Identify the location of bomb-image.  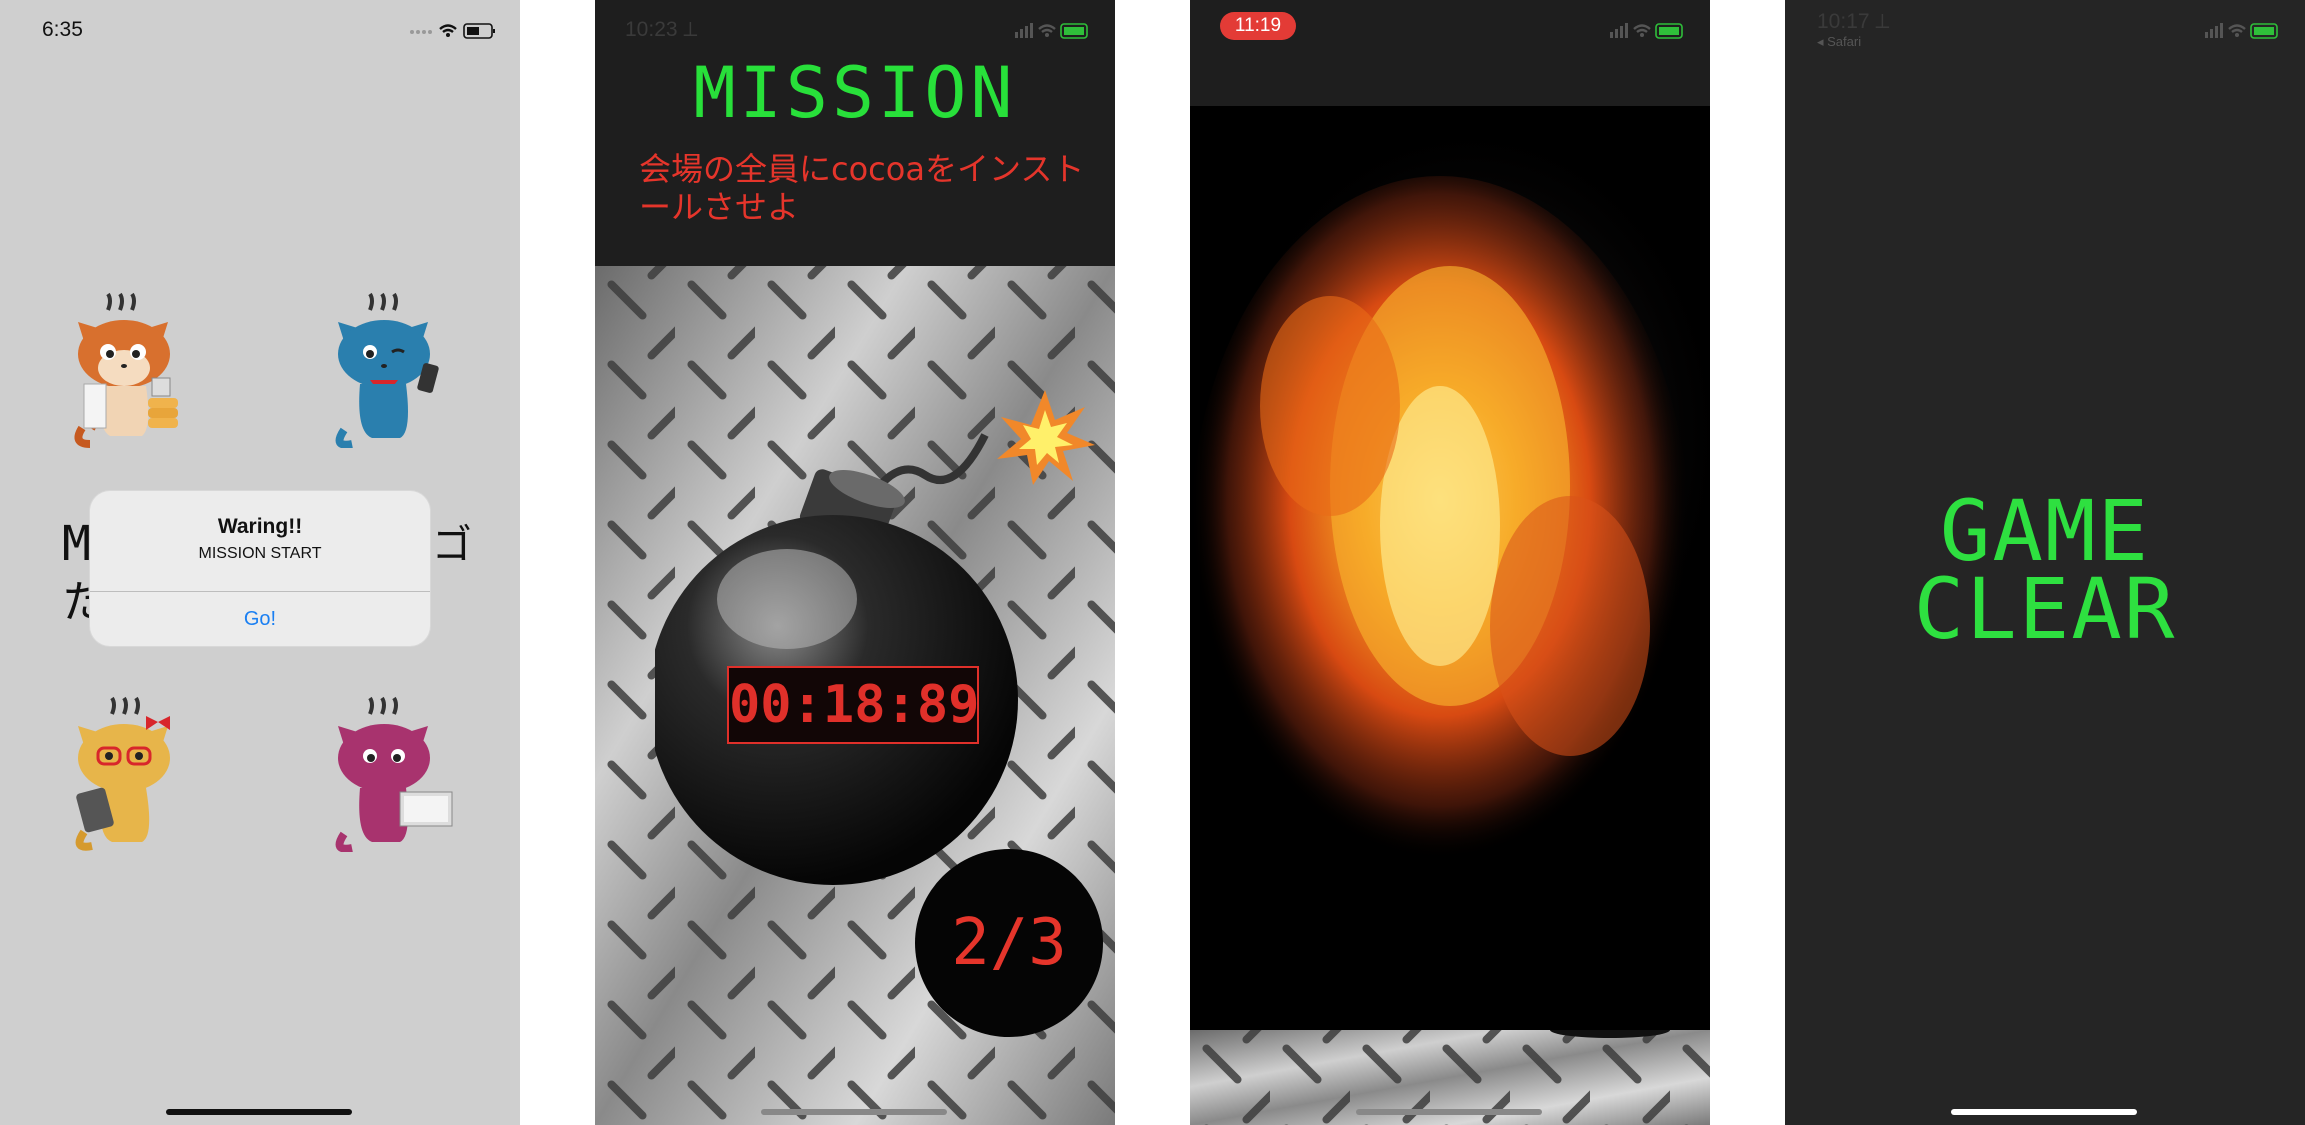
(875, 637).